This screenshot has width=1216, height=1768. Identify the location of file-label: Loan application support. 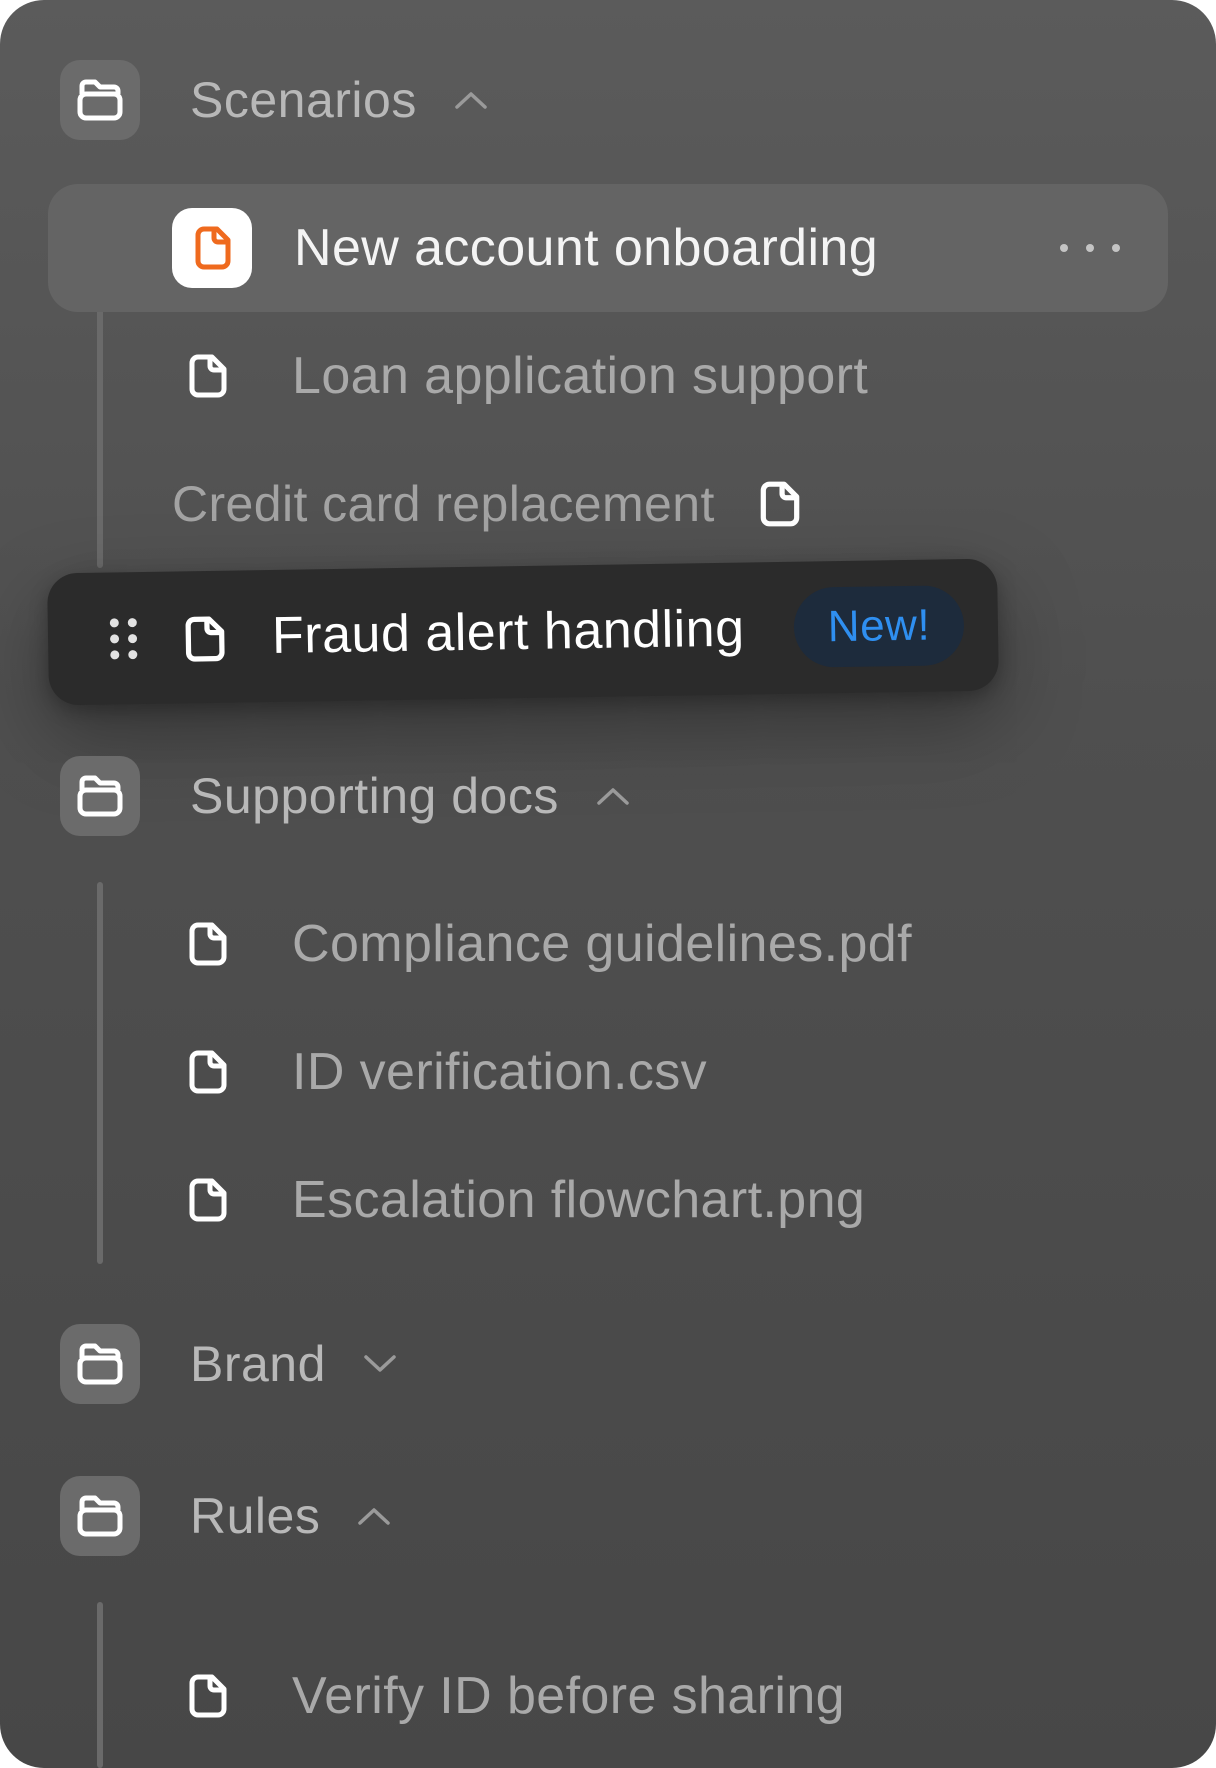
(580, 376).